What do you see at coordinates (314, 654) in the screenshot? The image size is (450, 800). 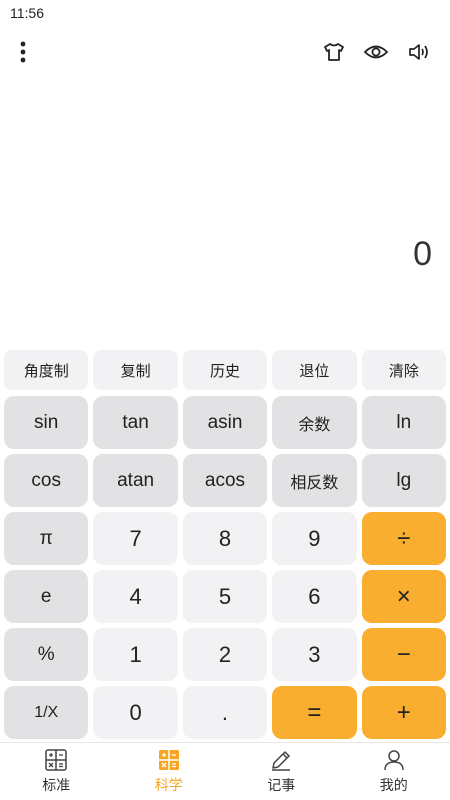 I see `key-3: 3` at bounding box center [314, 654].